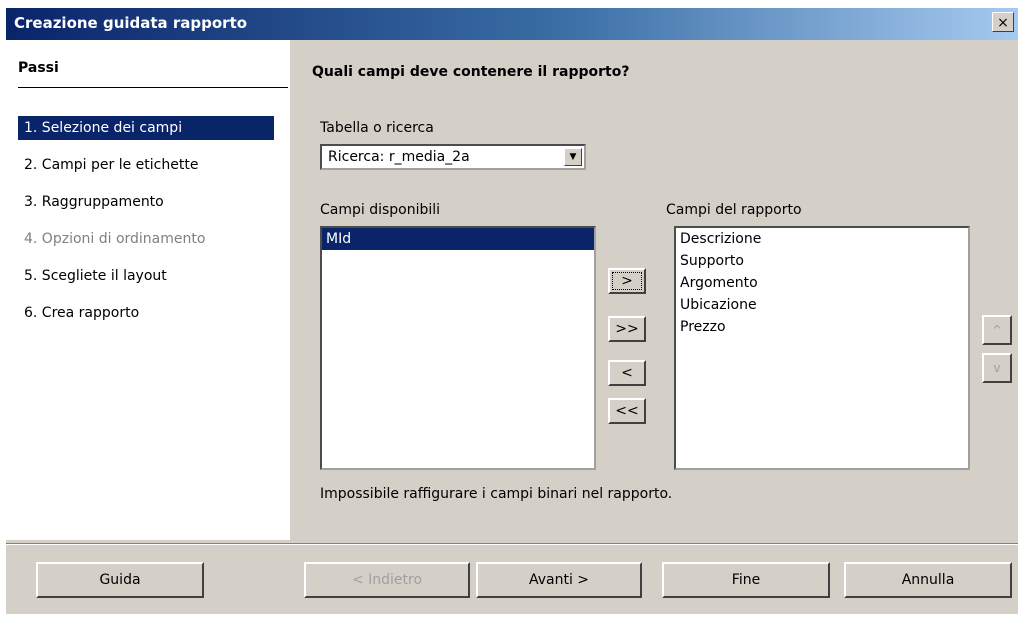 The image size is (1024, 617). Describe the element at coordinates (387, 580) in the screenshot. I see `back-button: < Indietro` at that location.